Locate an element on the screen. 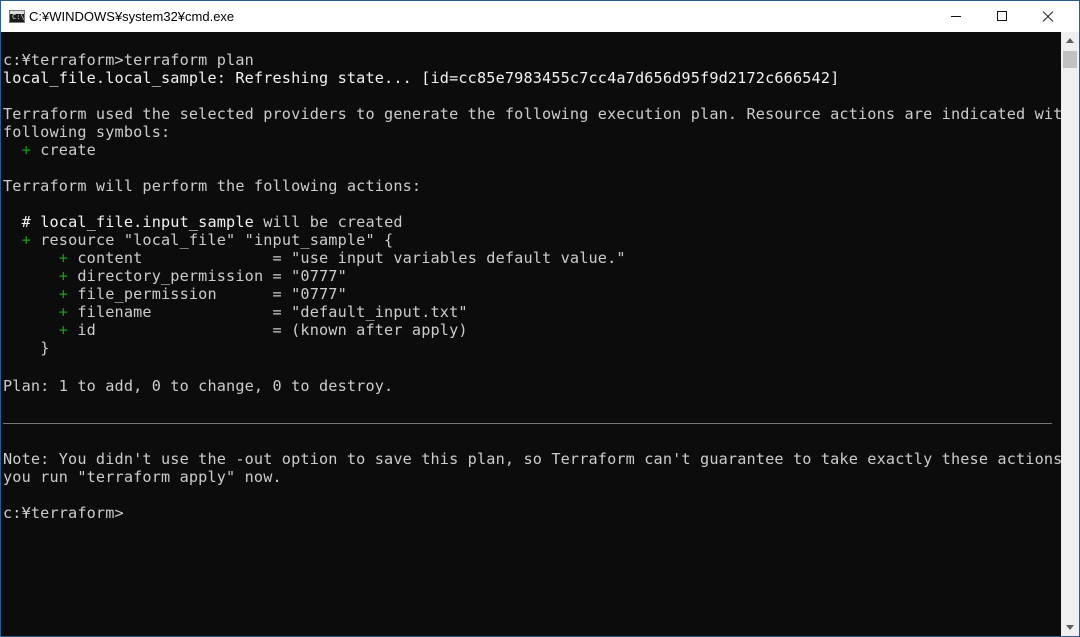 This screenshot has height=637, width=1080. console-line-closing-brace: } is located at coordinates (26, 348).